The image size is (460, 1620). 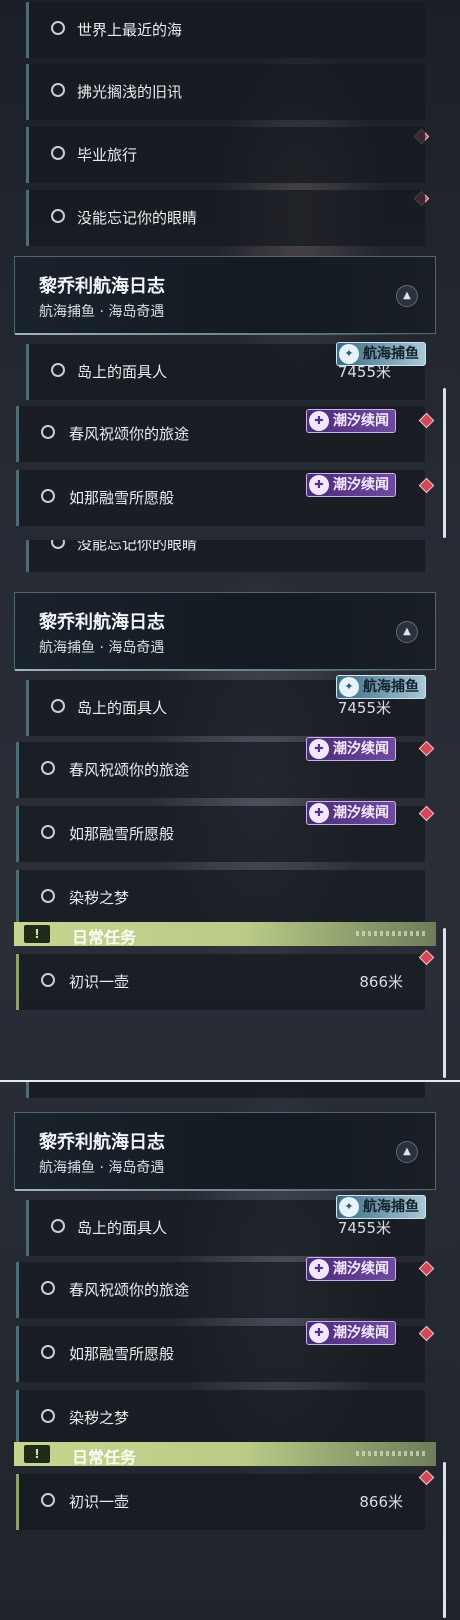 I want to click on quest-label: 世界上最近的海, so click(x=130, y=30).